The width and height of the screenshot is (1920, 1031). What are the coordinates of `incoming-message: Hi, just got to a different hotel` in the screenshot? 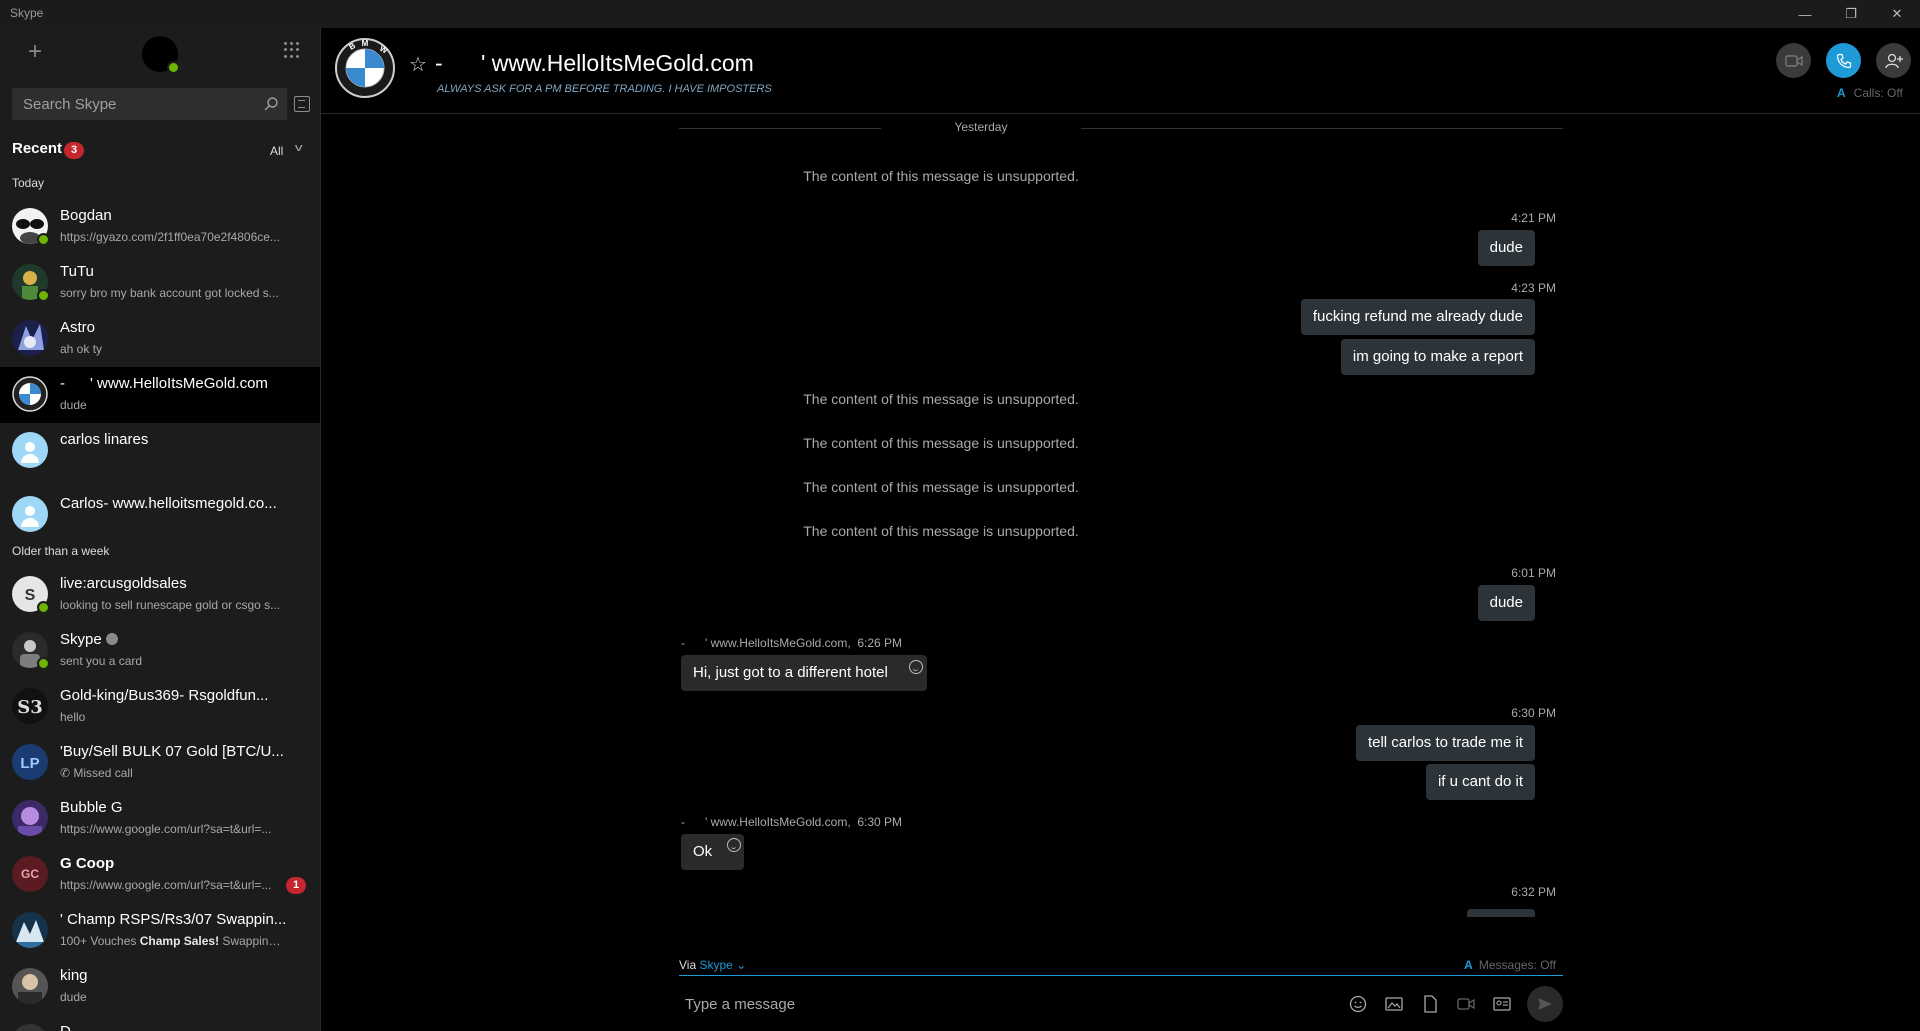 It's located at (804, 673).